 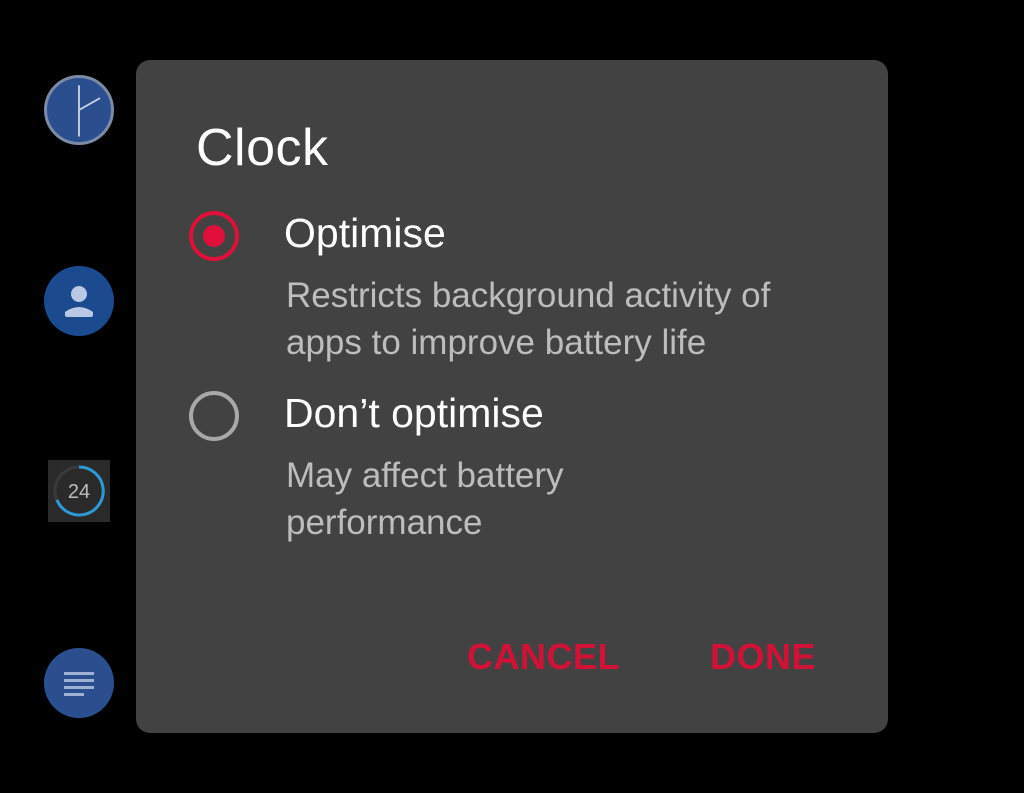 I want to click on notes-app-icon, so click(x=79, y=683).